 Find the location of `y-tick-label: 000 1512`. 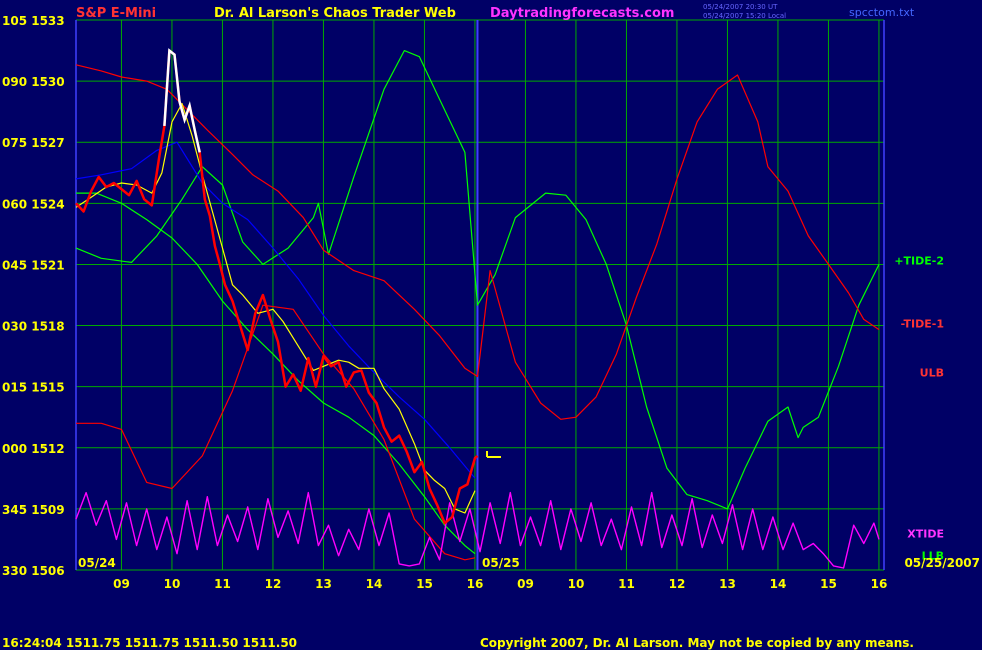

y-tick-label: 000 1512 is located at coordinates (33, 449).